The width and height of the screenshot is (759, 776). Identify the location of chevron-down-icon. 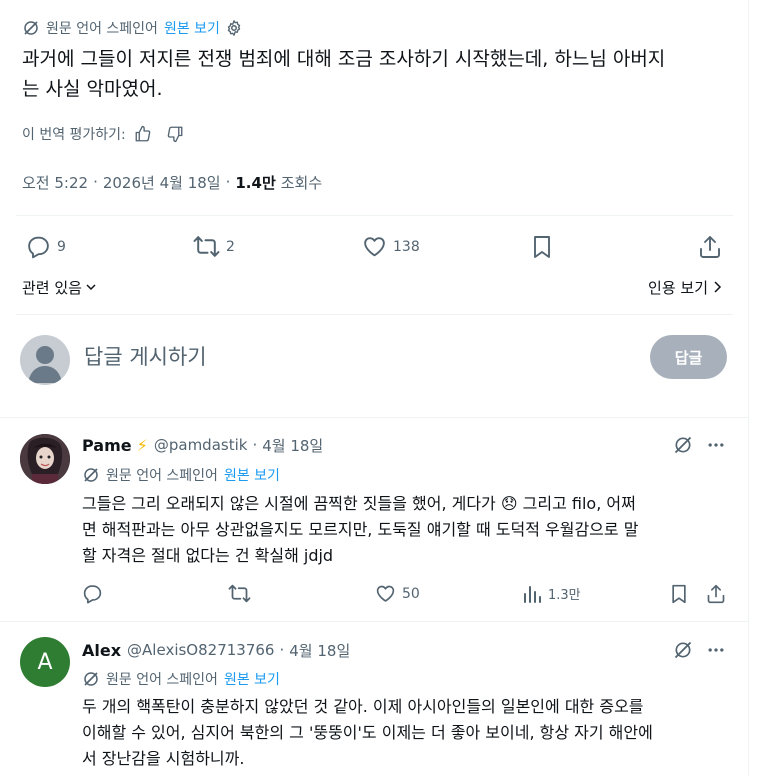
(91, 287).